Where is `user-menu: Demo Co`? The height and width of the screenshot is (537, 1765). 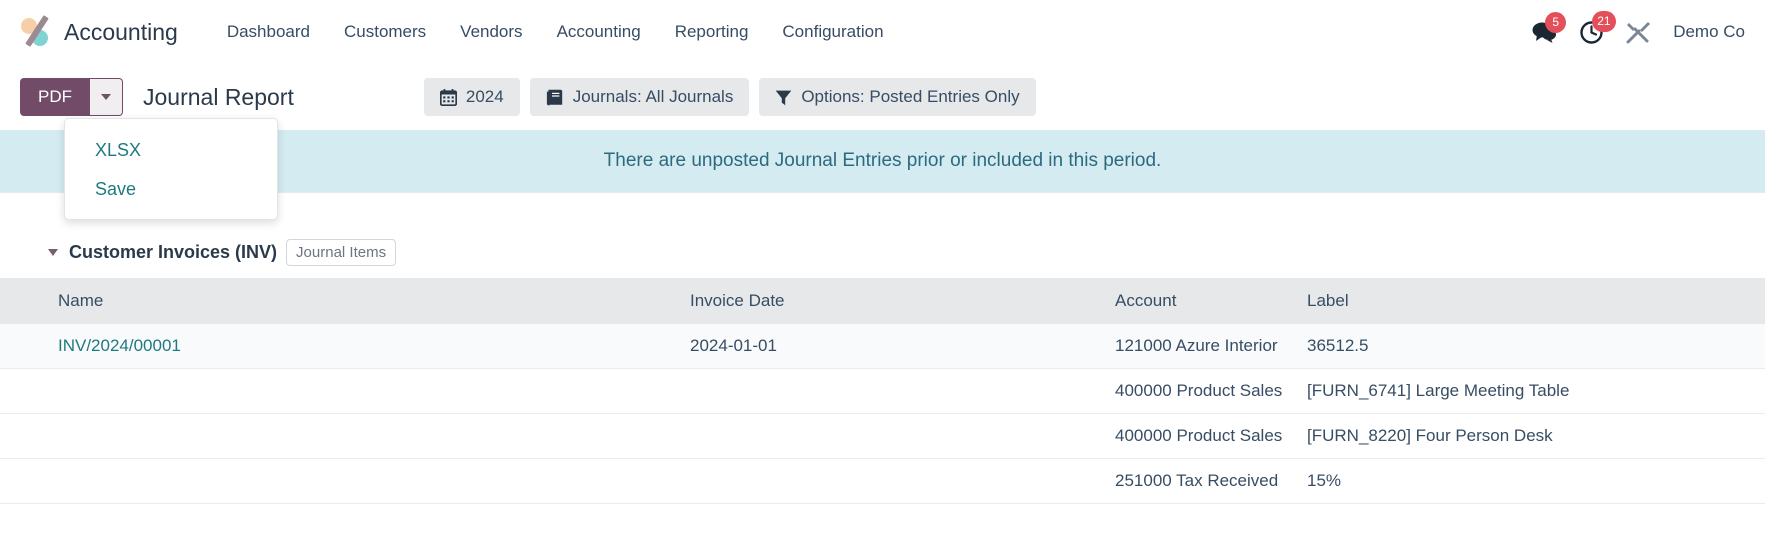 user-menu: Demo Co is located at coordinates (1709, 32).